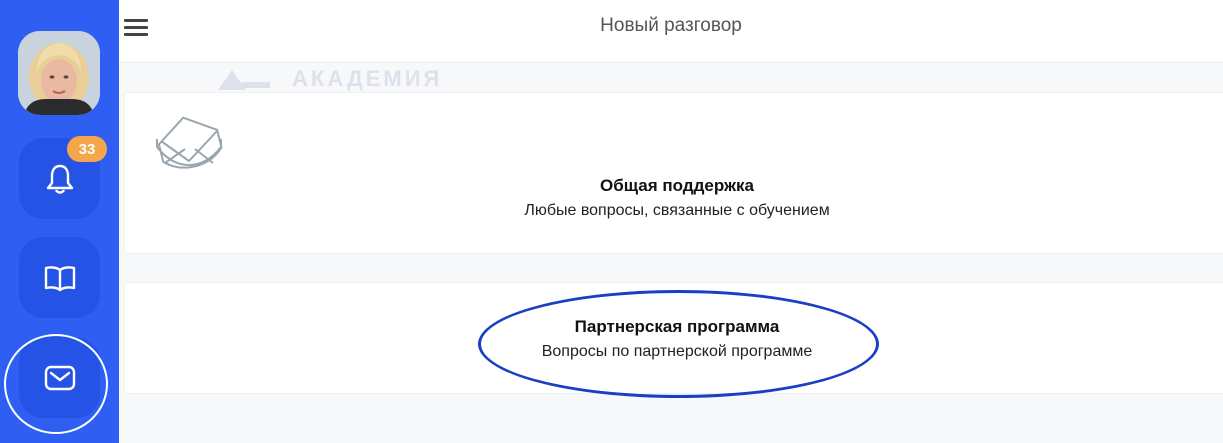 This screenshot has height=443, width=1223. Describe the element at coordinates (677, 326) in the screenshot. I see `topic-title: Партнерская программа` at that location.